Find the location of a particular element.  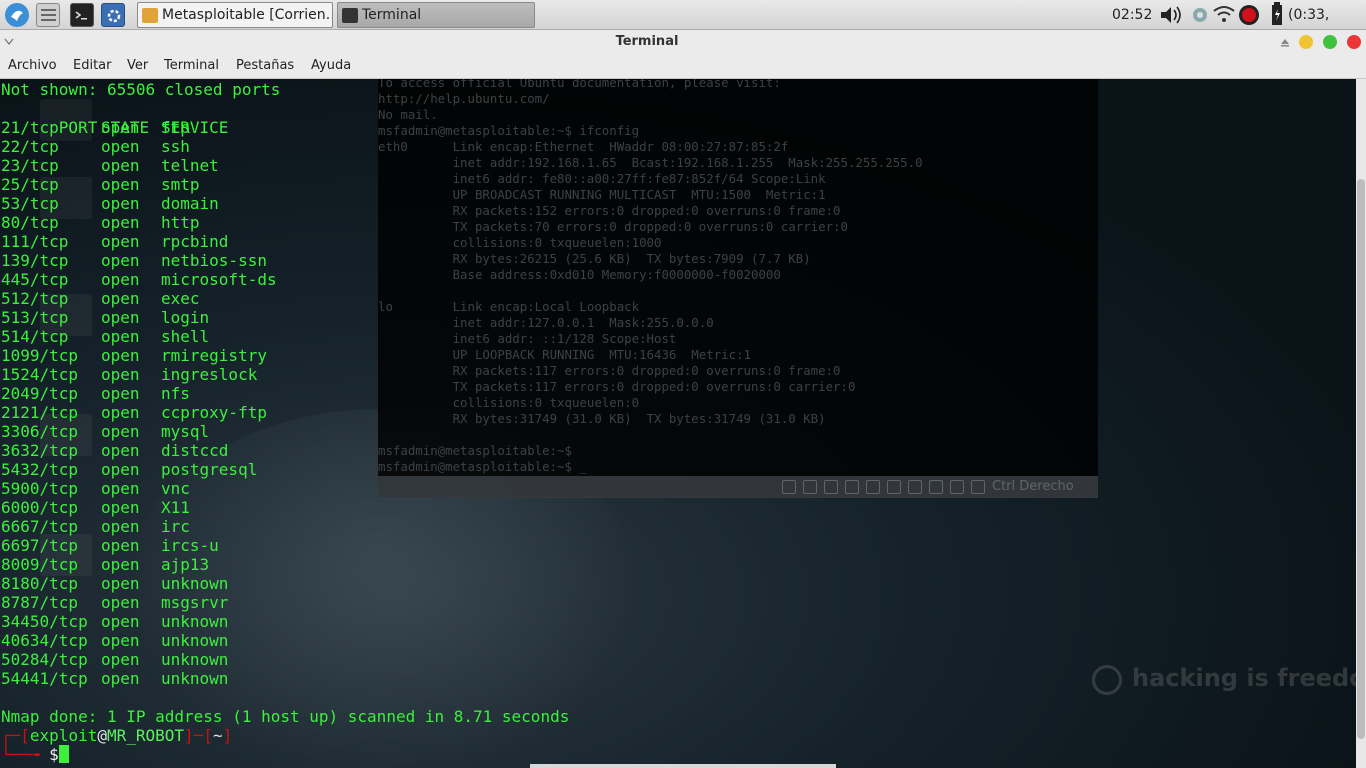

port-service: irc is located at coordinates (175, 526).